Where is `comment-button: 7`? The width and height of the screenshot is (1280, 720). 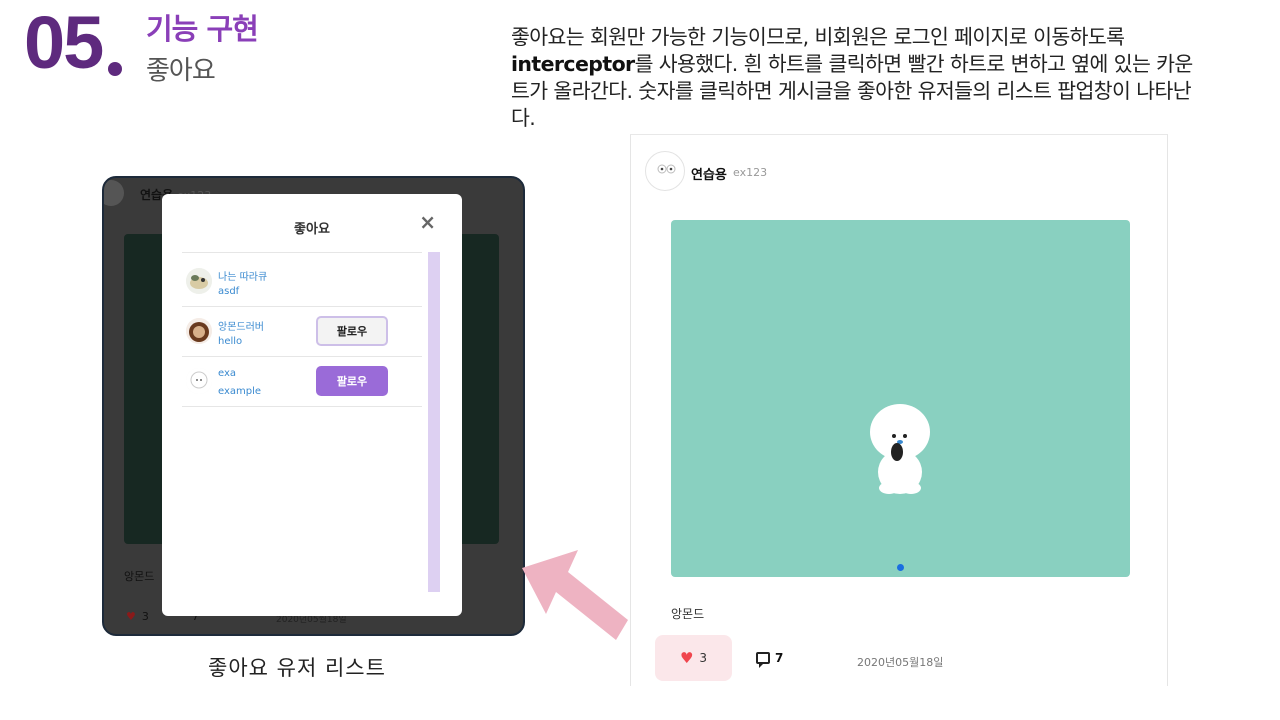
comment-button: 7 is located at coordinates (770, 659).